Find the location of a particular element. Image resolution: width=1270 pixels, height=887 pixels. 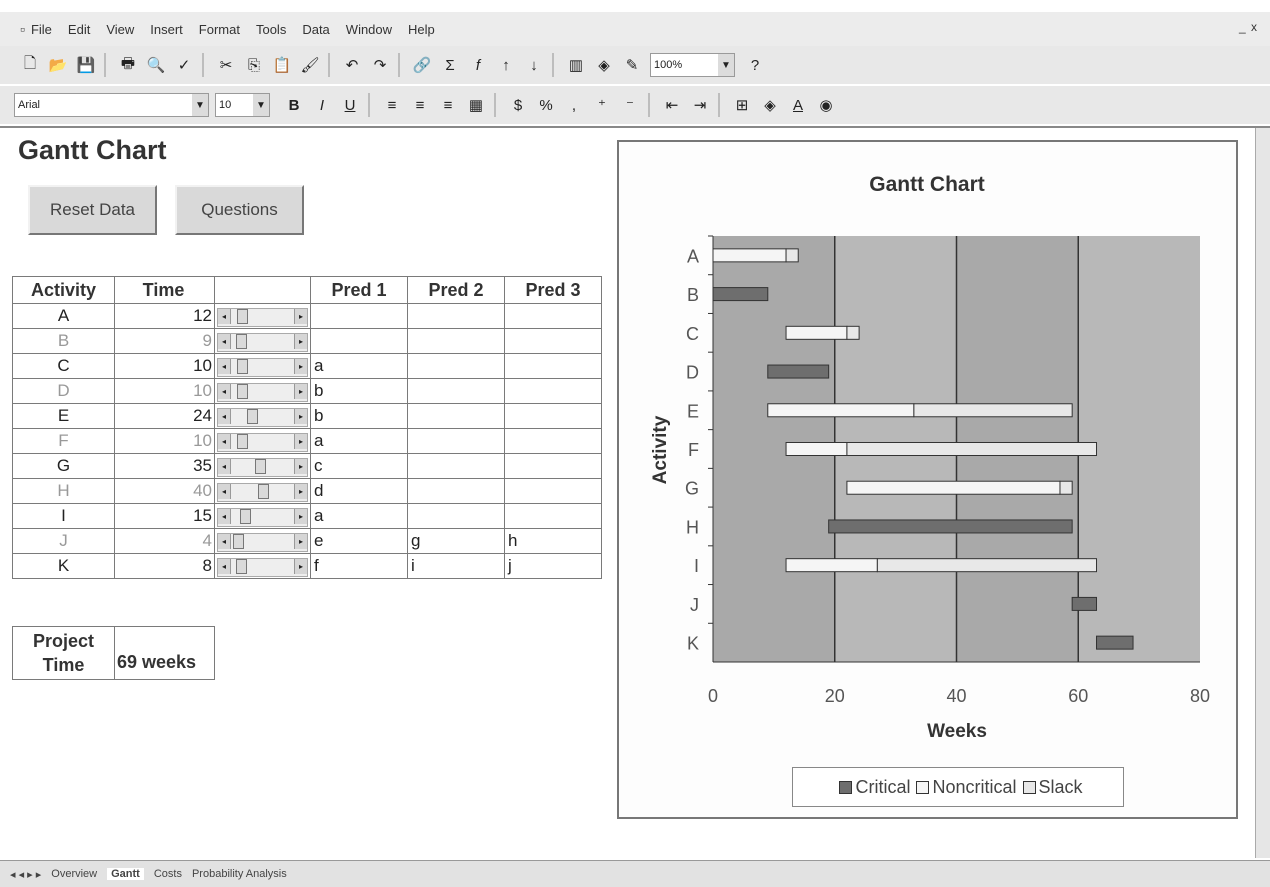

activity-cell: J is located at coordinates (63, 541).